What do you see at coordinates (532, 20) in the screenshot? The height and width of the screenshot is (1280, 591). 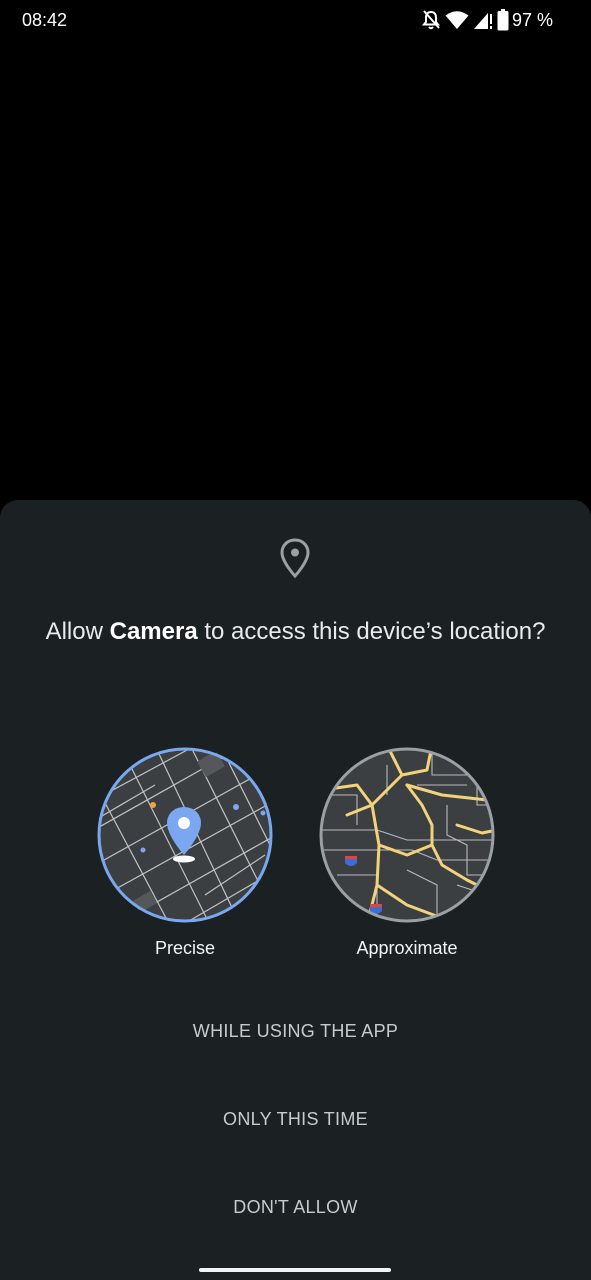 I see `battery-percent: 97 %` at bounding box center [532, 20].